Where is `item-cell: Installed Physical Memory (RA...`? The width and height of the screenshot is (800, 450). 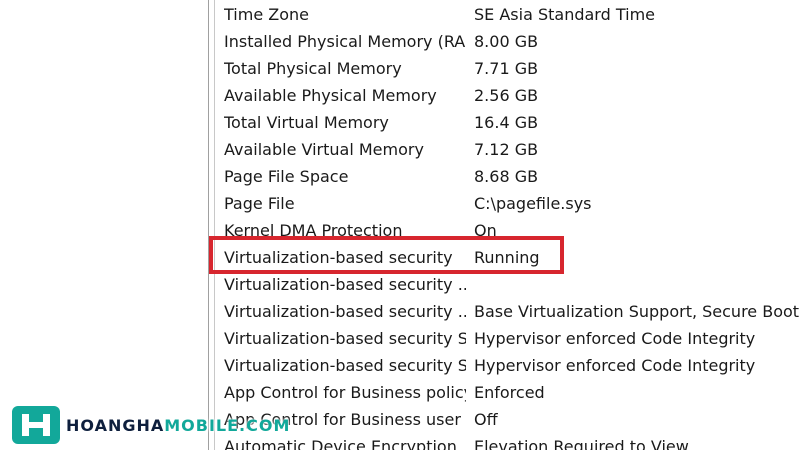
item-cell: Installed Physical Memory (RA... is located at coordinates (345, 41).